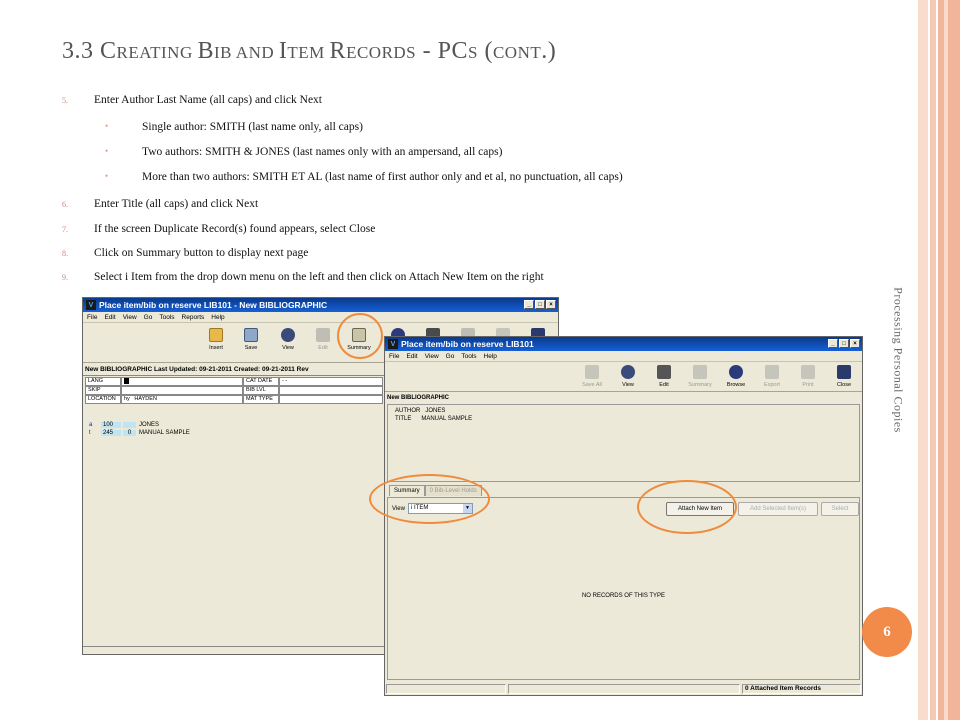  Describe the element at coordinates (435, 411) in the screenshot. I see `author-value: JONES` at that location.